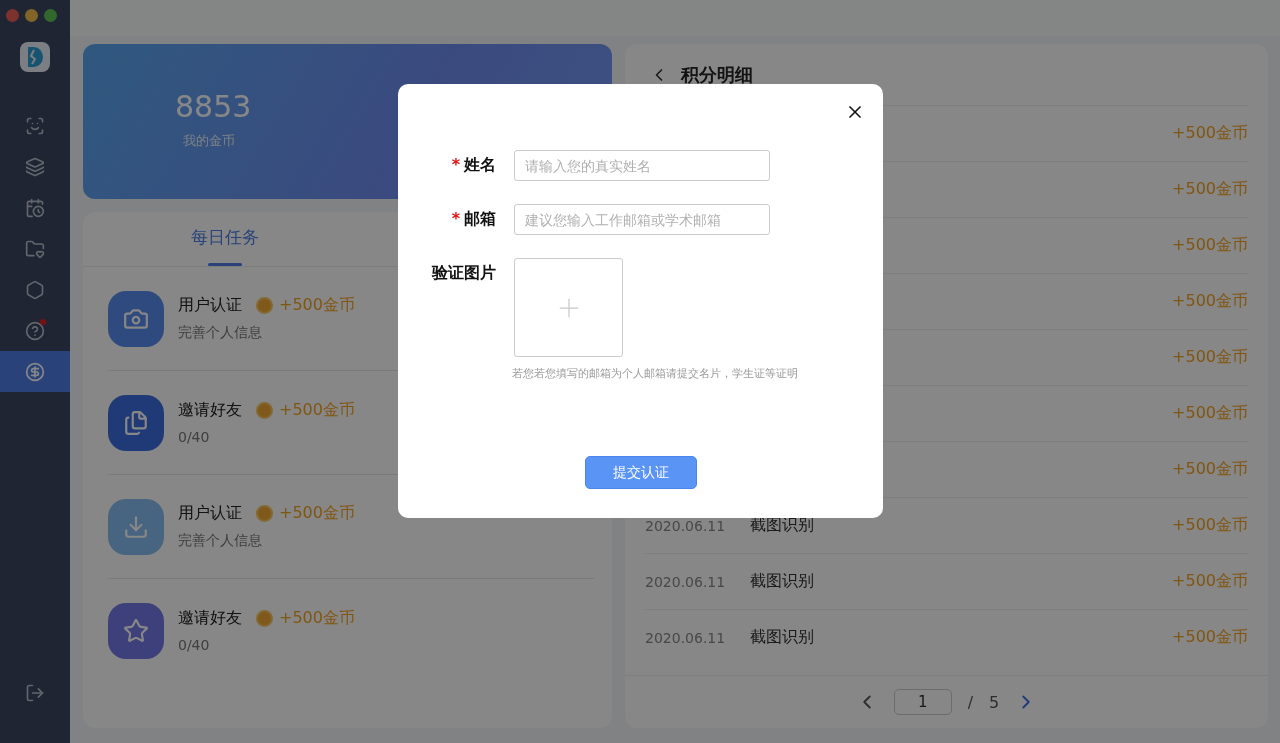 This screenshot has width=1280, height=743. What do you see at coordinates (568, 307) in the screenshot?
I see `image-upload` at bounding box center [568, 307].